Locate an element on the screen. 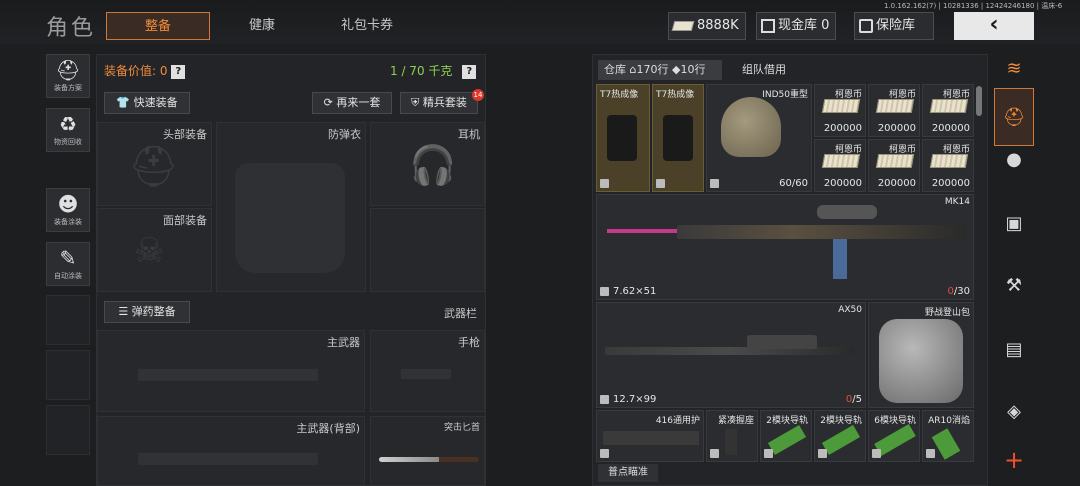 This screenshot has height=486, width=1080. sniper-rifle-icon is located at coordinates (730, 351).